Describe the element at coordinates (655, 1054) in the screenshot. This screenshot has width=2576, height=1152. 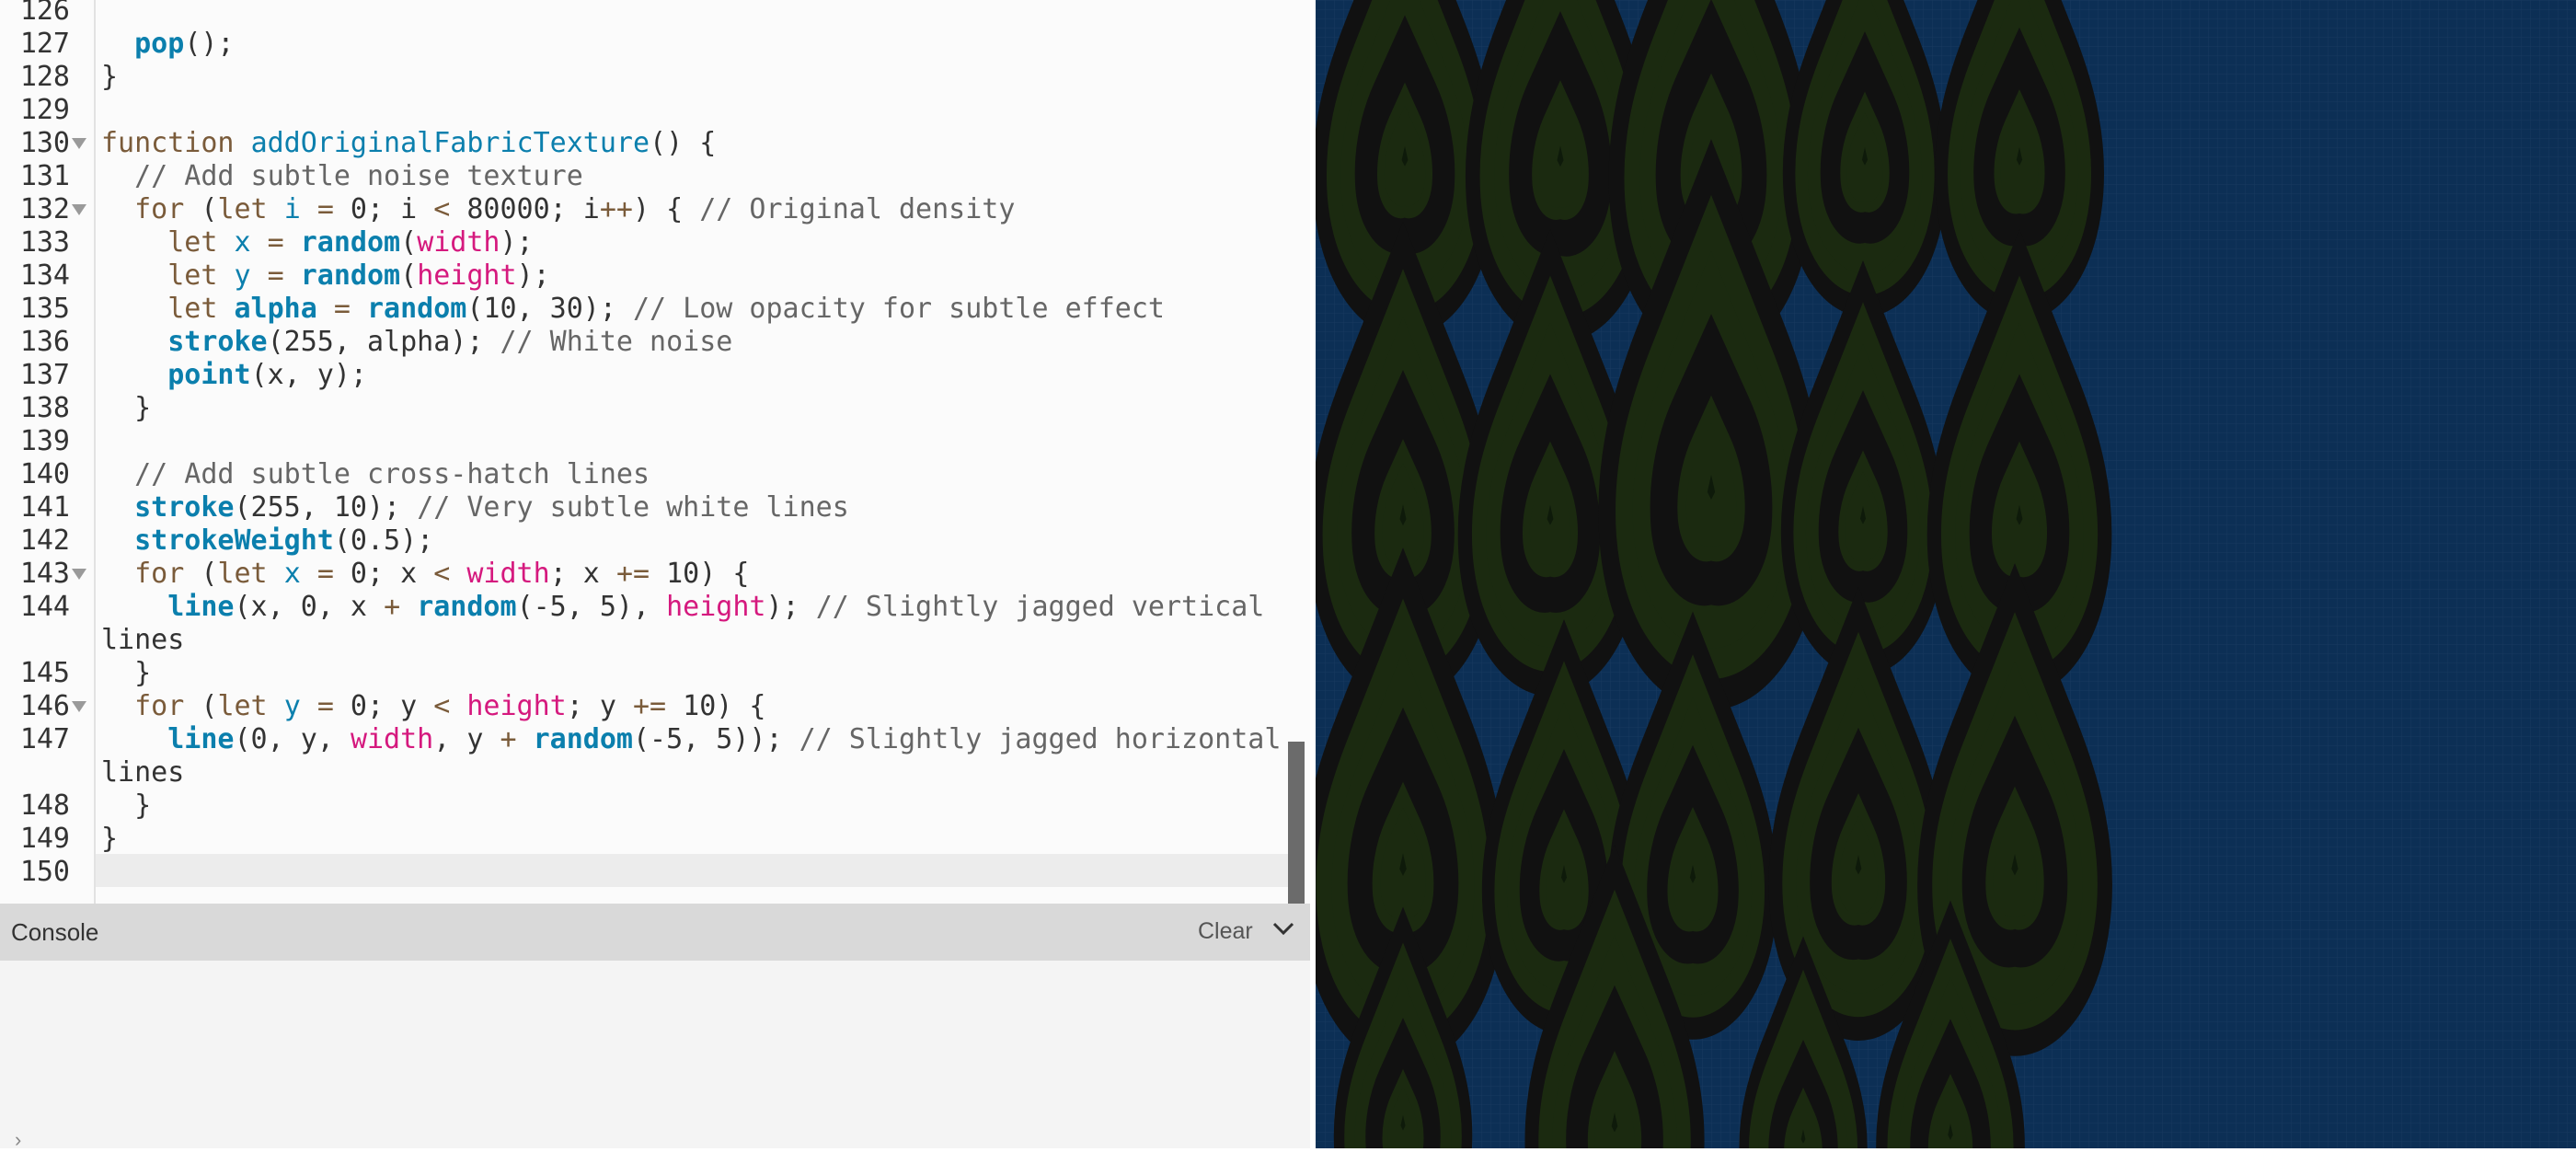
I see `console-output` at that location.